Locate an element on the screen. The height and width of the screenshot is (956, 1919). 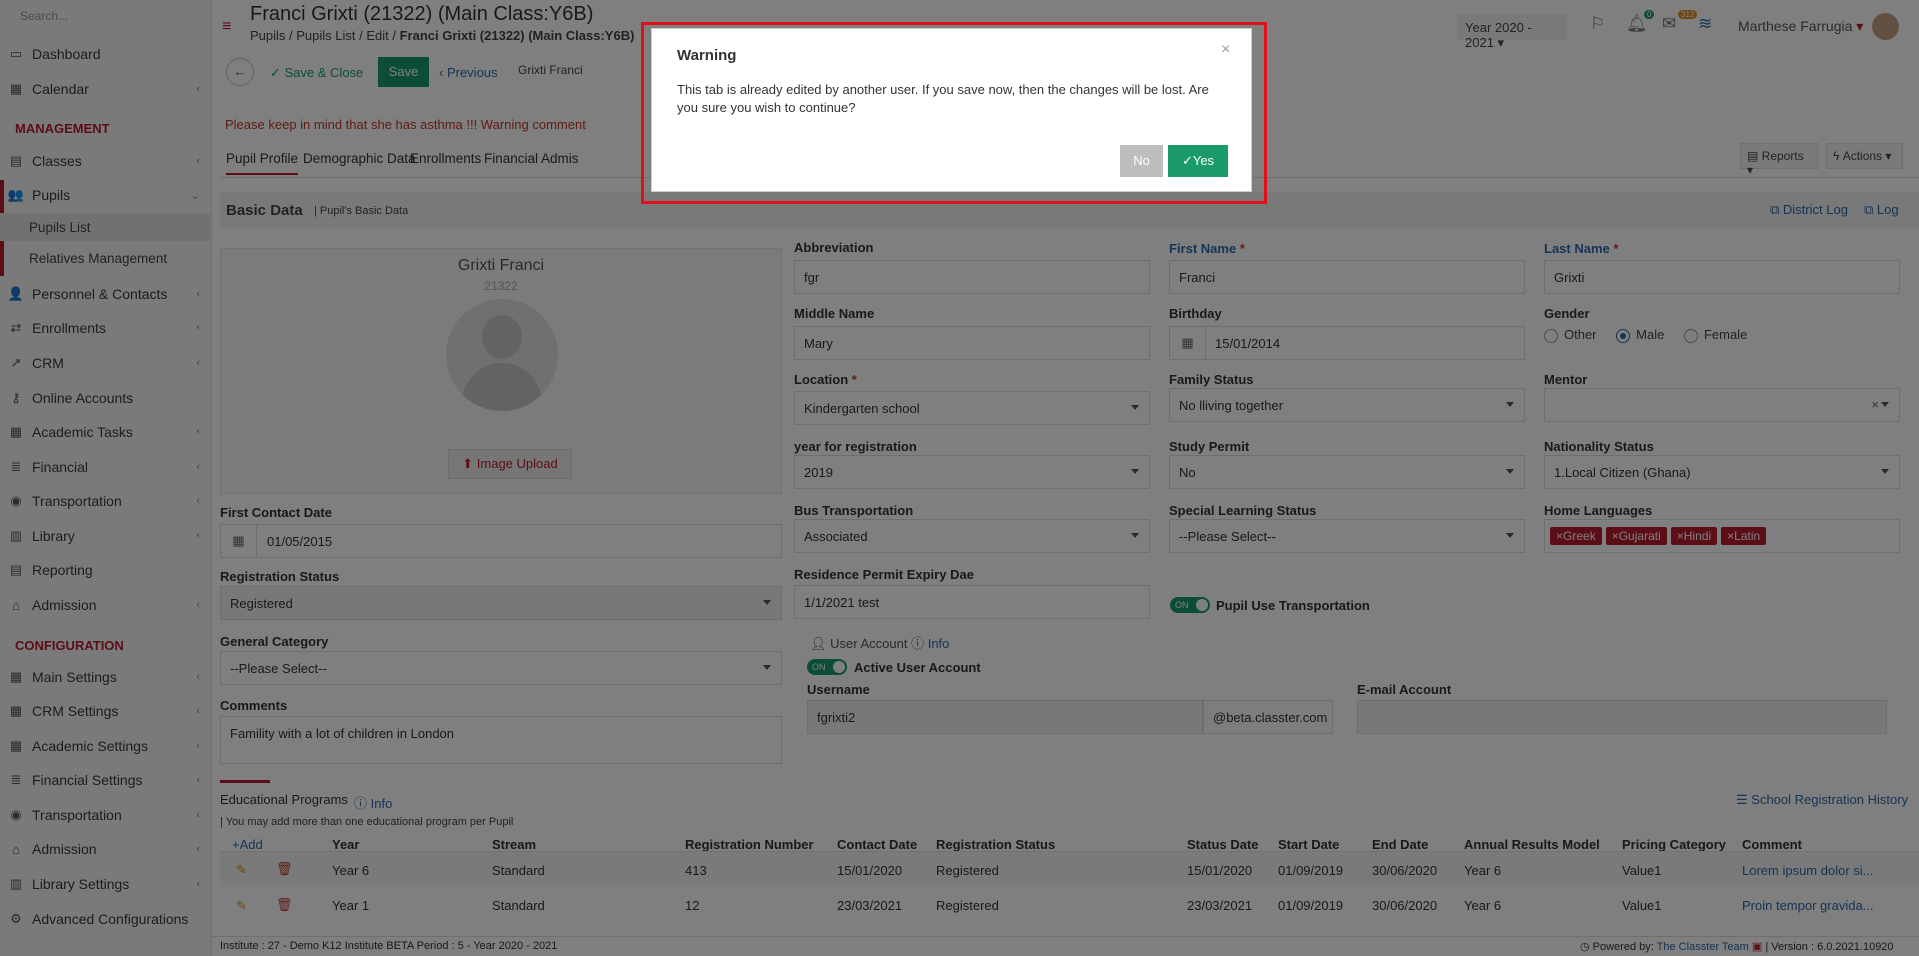
no-button: No is located at coordinates (1141, 161).